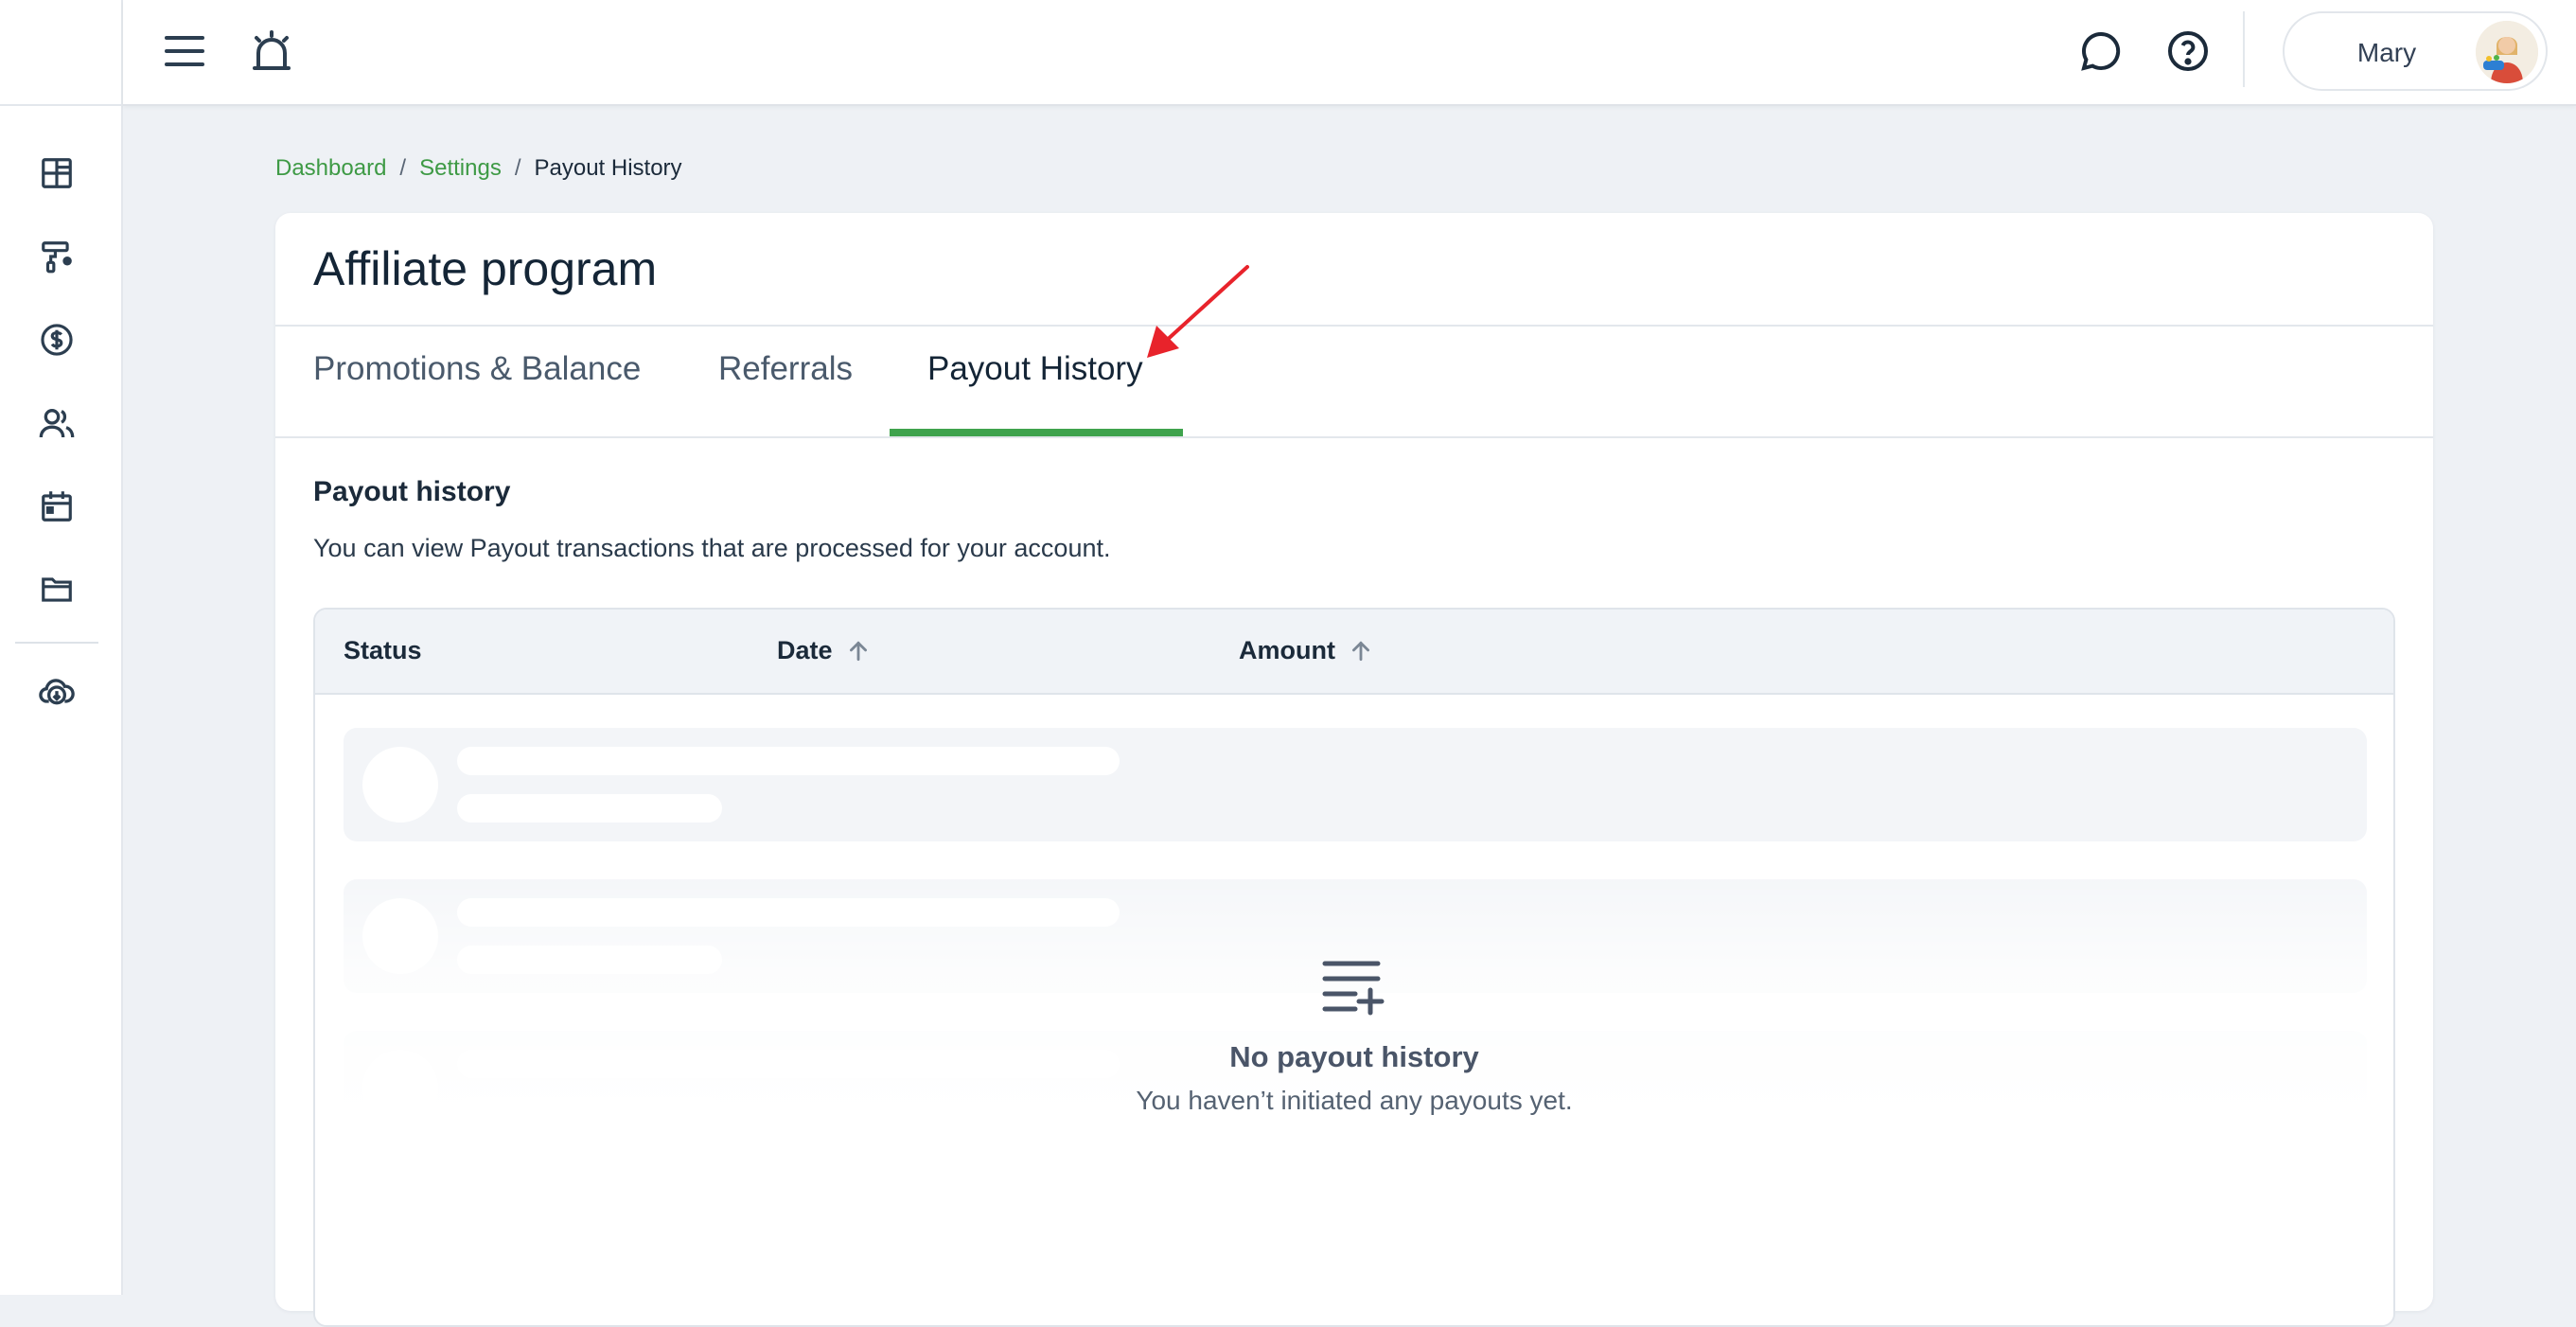 This screenshot has height=1327, width=2576. I want to click on breadcrumb-settings: Settings, so click(460, 168).